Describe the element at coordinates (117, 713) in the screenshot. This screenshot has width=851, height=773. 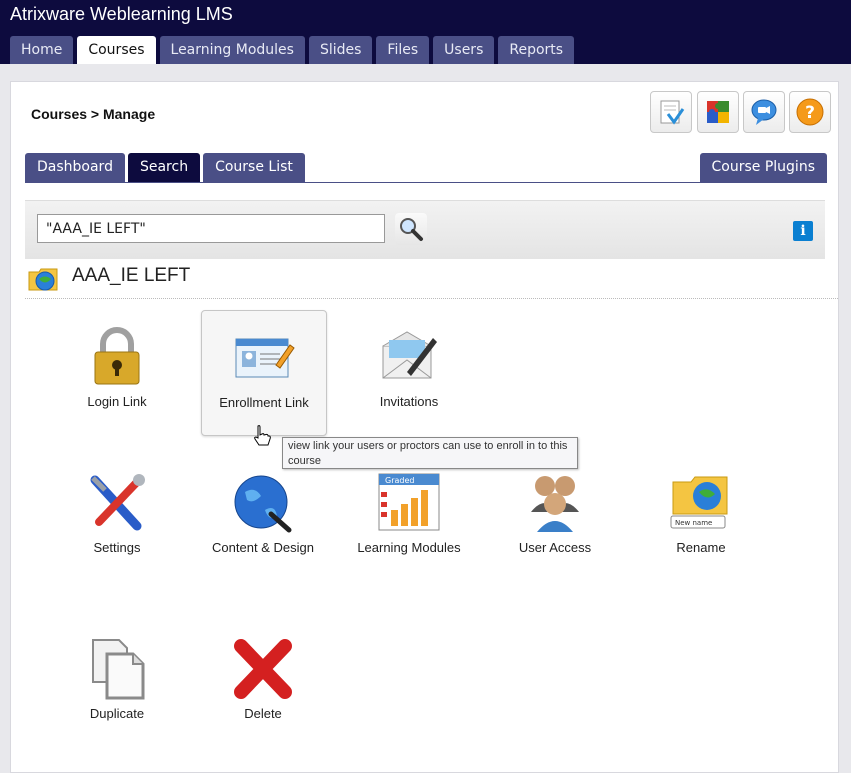
I see `action-label: Duplicate` at that location.